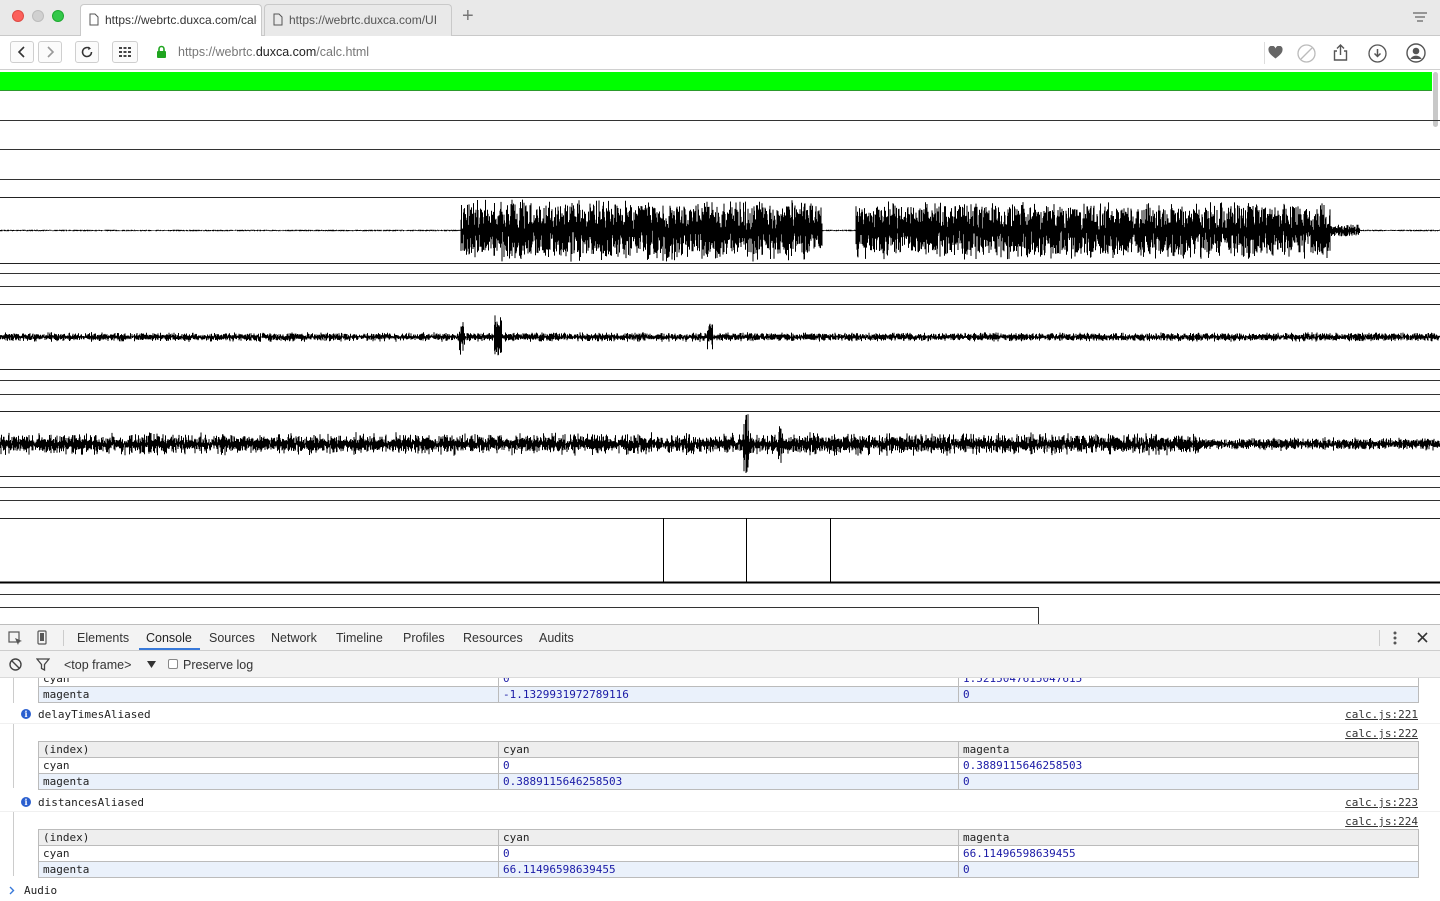  What do you see at coordinates (161, 52) in the screenshot?
I see `lock-icon` at bounding box center [161, 52].